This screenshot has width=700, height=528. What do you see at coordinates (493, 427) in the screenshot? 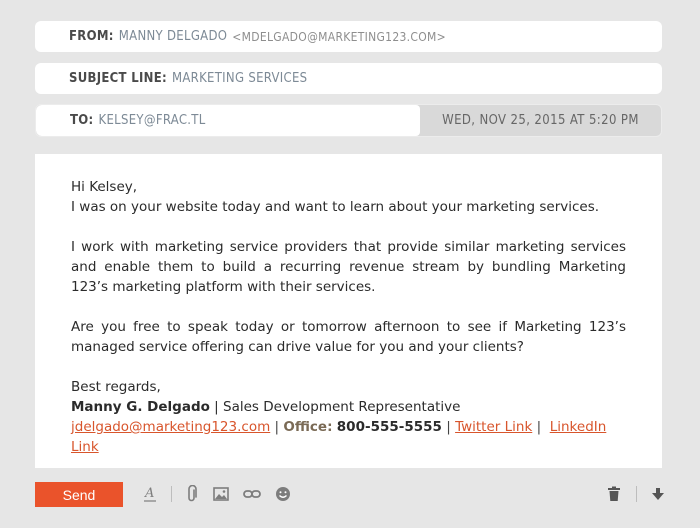
I see `twitter-link: Twitter Link` at bounding box center [493, 427].